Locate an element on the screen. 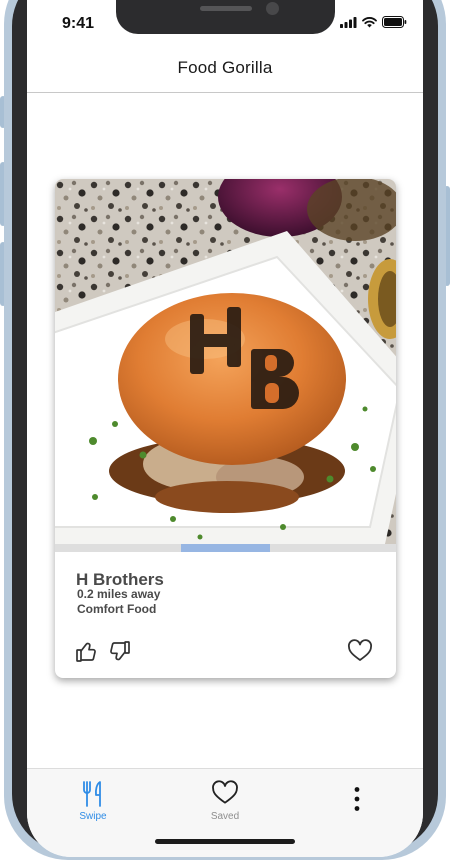  status-time: 9:41 is located at coordinates (78, 23).